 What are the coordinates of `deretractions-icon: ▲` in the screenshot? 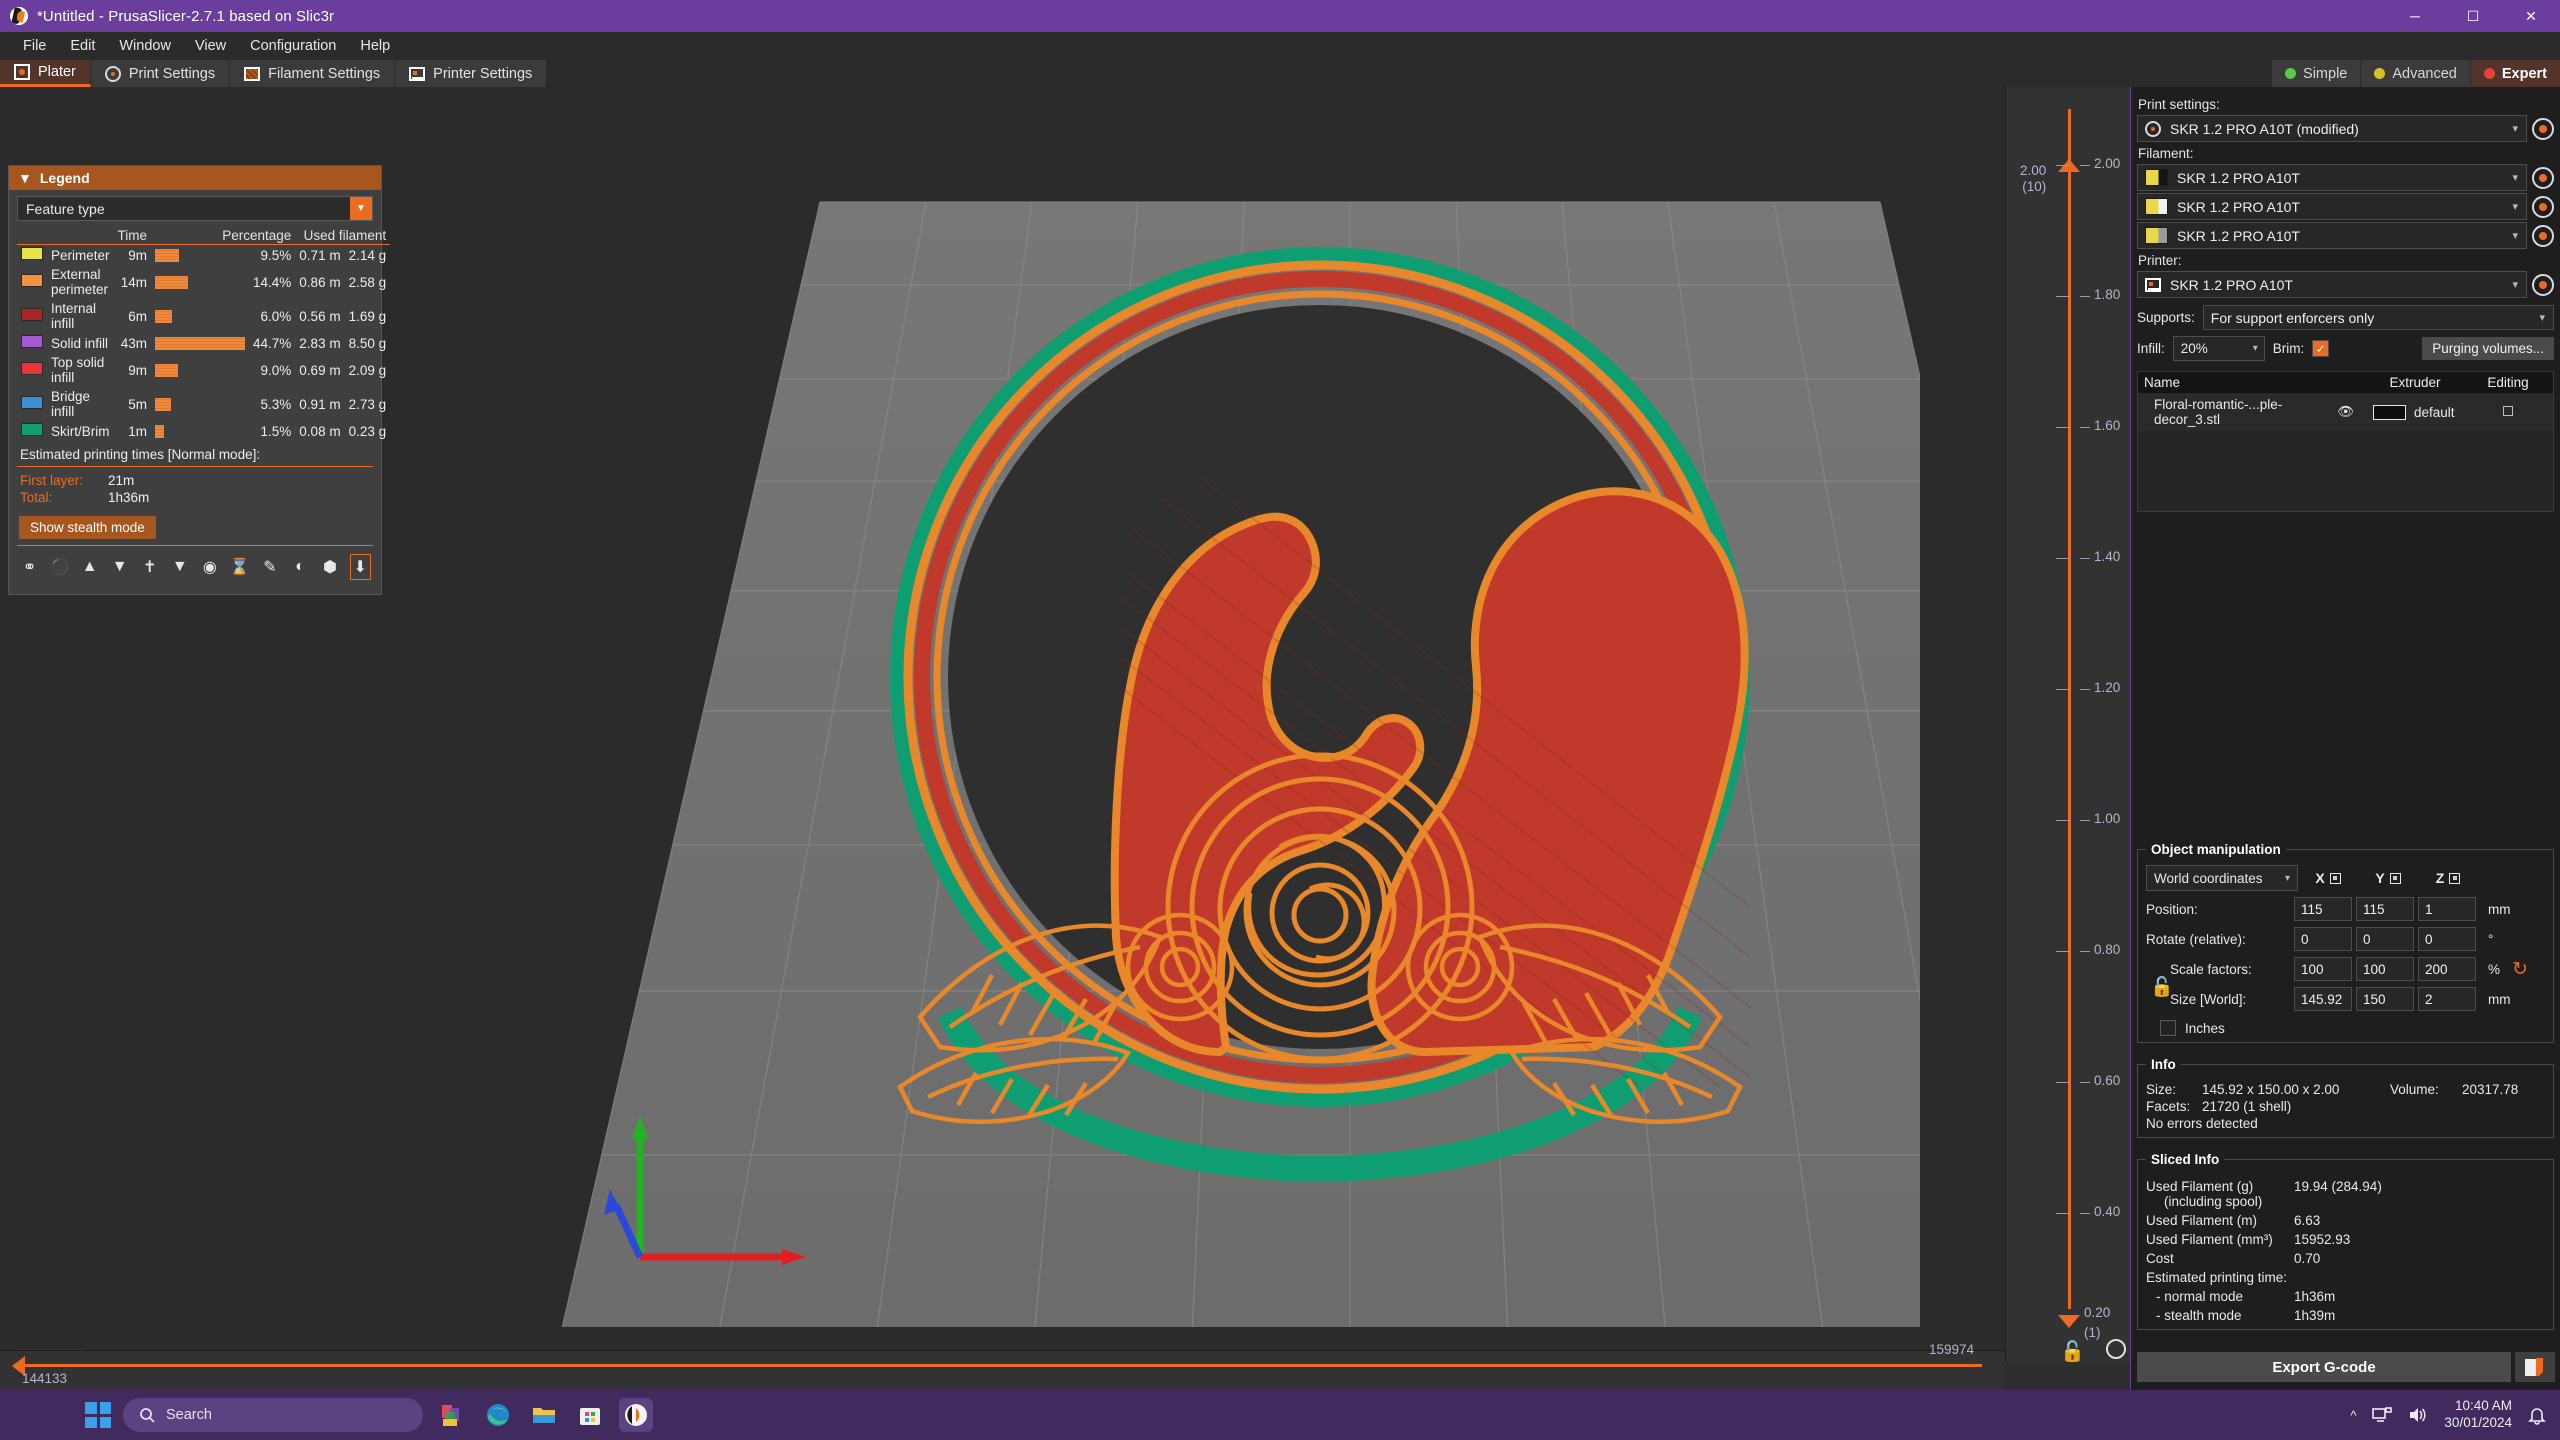 It's located at (89, 567).